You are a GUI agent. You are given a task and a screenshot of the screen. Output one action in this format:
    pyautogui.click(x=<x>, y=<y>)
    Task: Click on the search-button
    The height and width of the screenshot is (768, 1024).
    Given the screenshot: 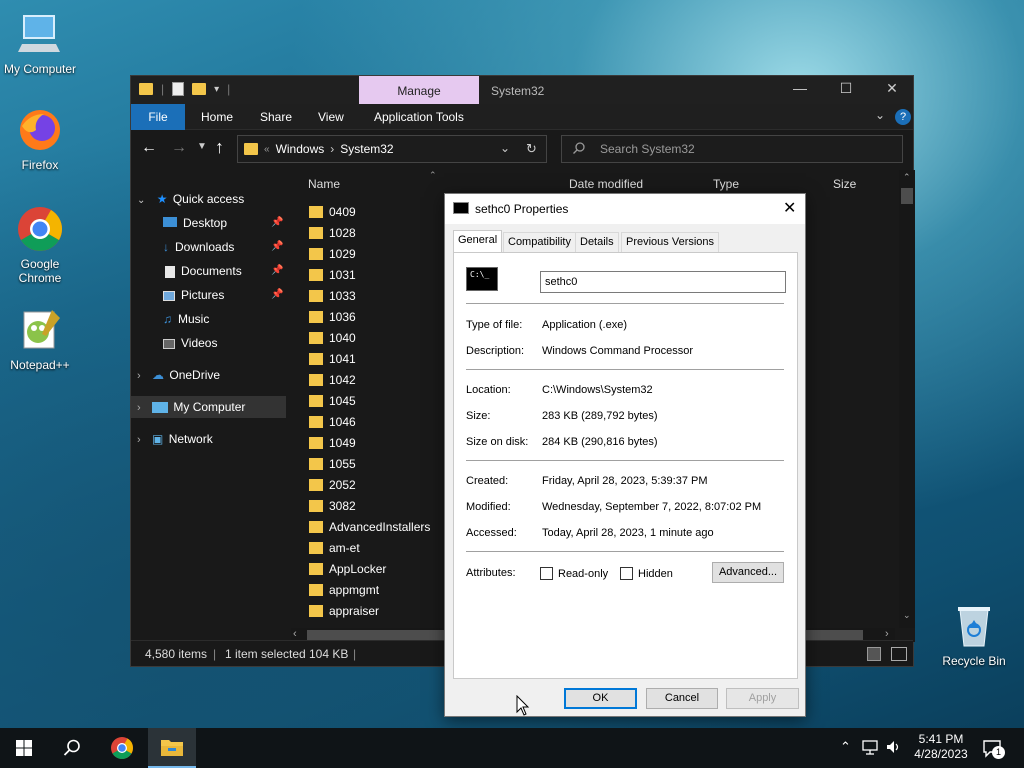 What is the action you would take?
    pyautogui.click(x=72, y=748)
    